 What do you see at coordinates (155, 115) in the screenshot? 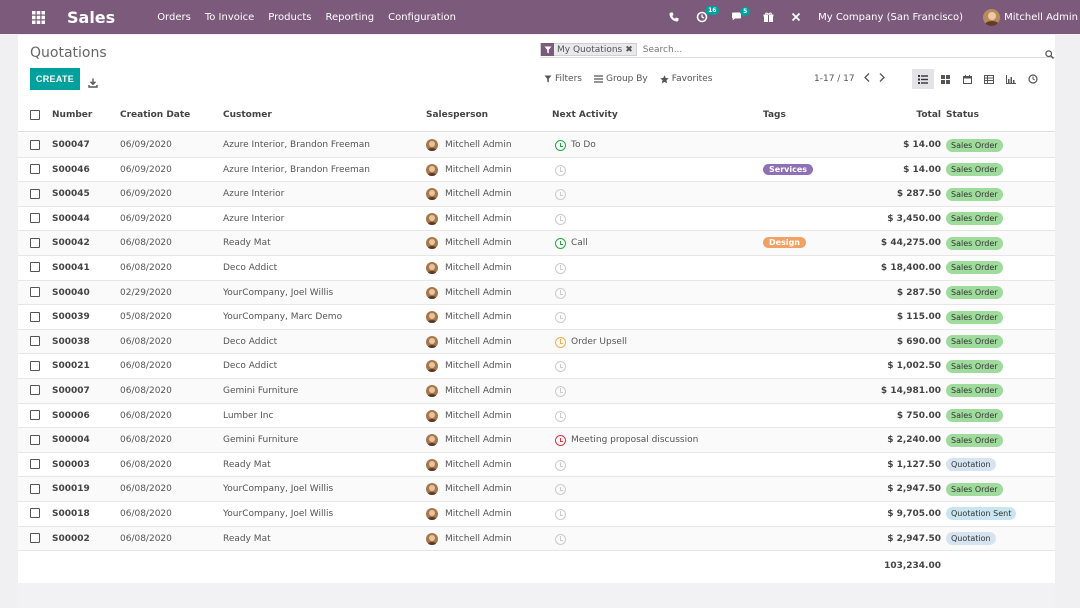
I see `column-creation-date: Creation Date` at bounding box center [155, 115].